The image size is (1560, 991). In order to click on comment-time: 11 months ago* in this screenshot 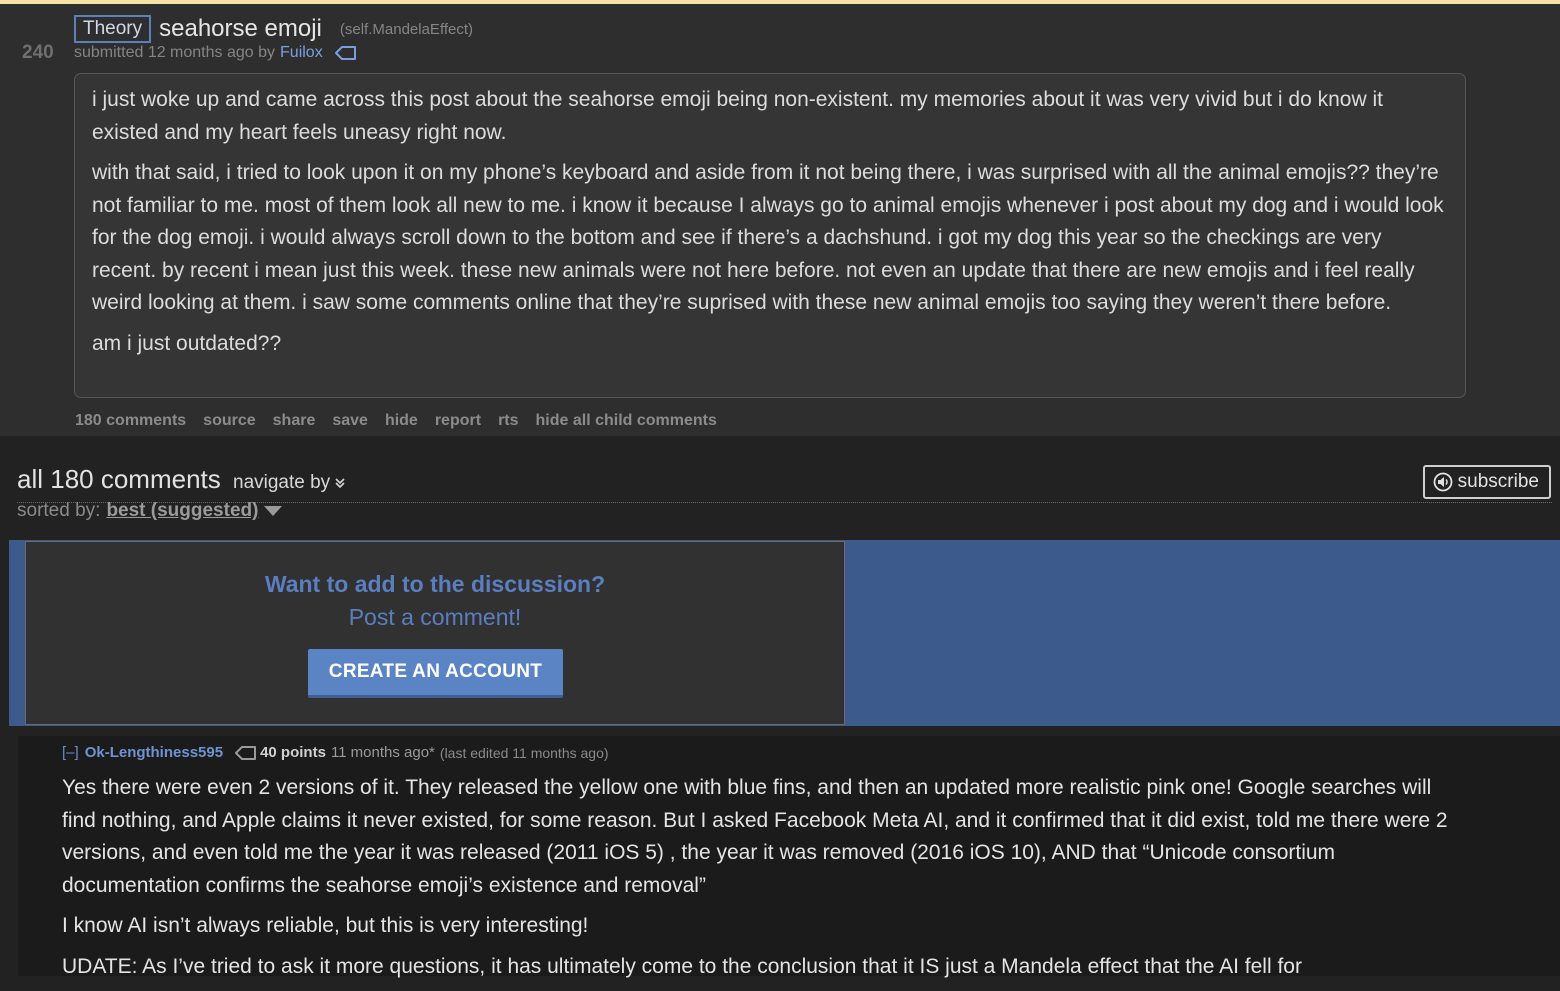, I will do `click(382, 752)`.